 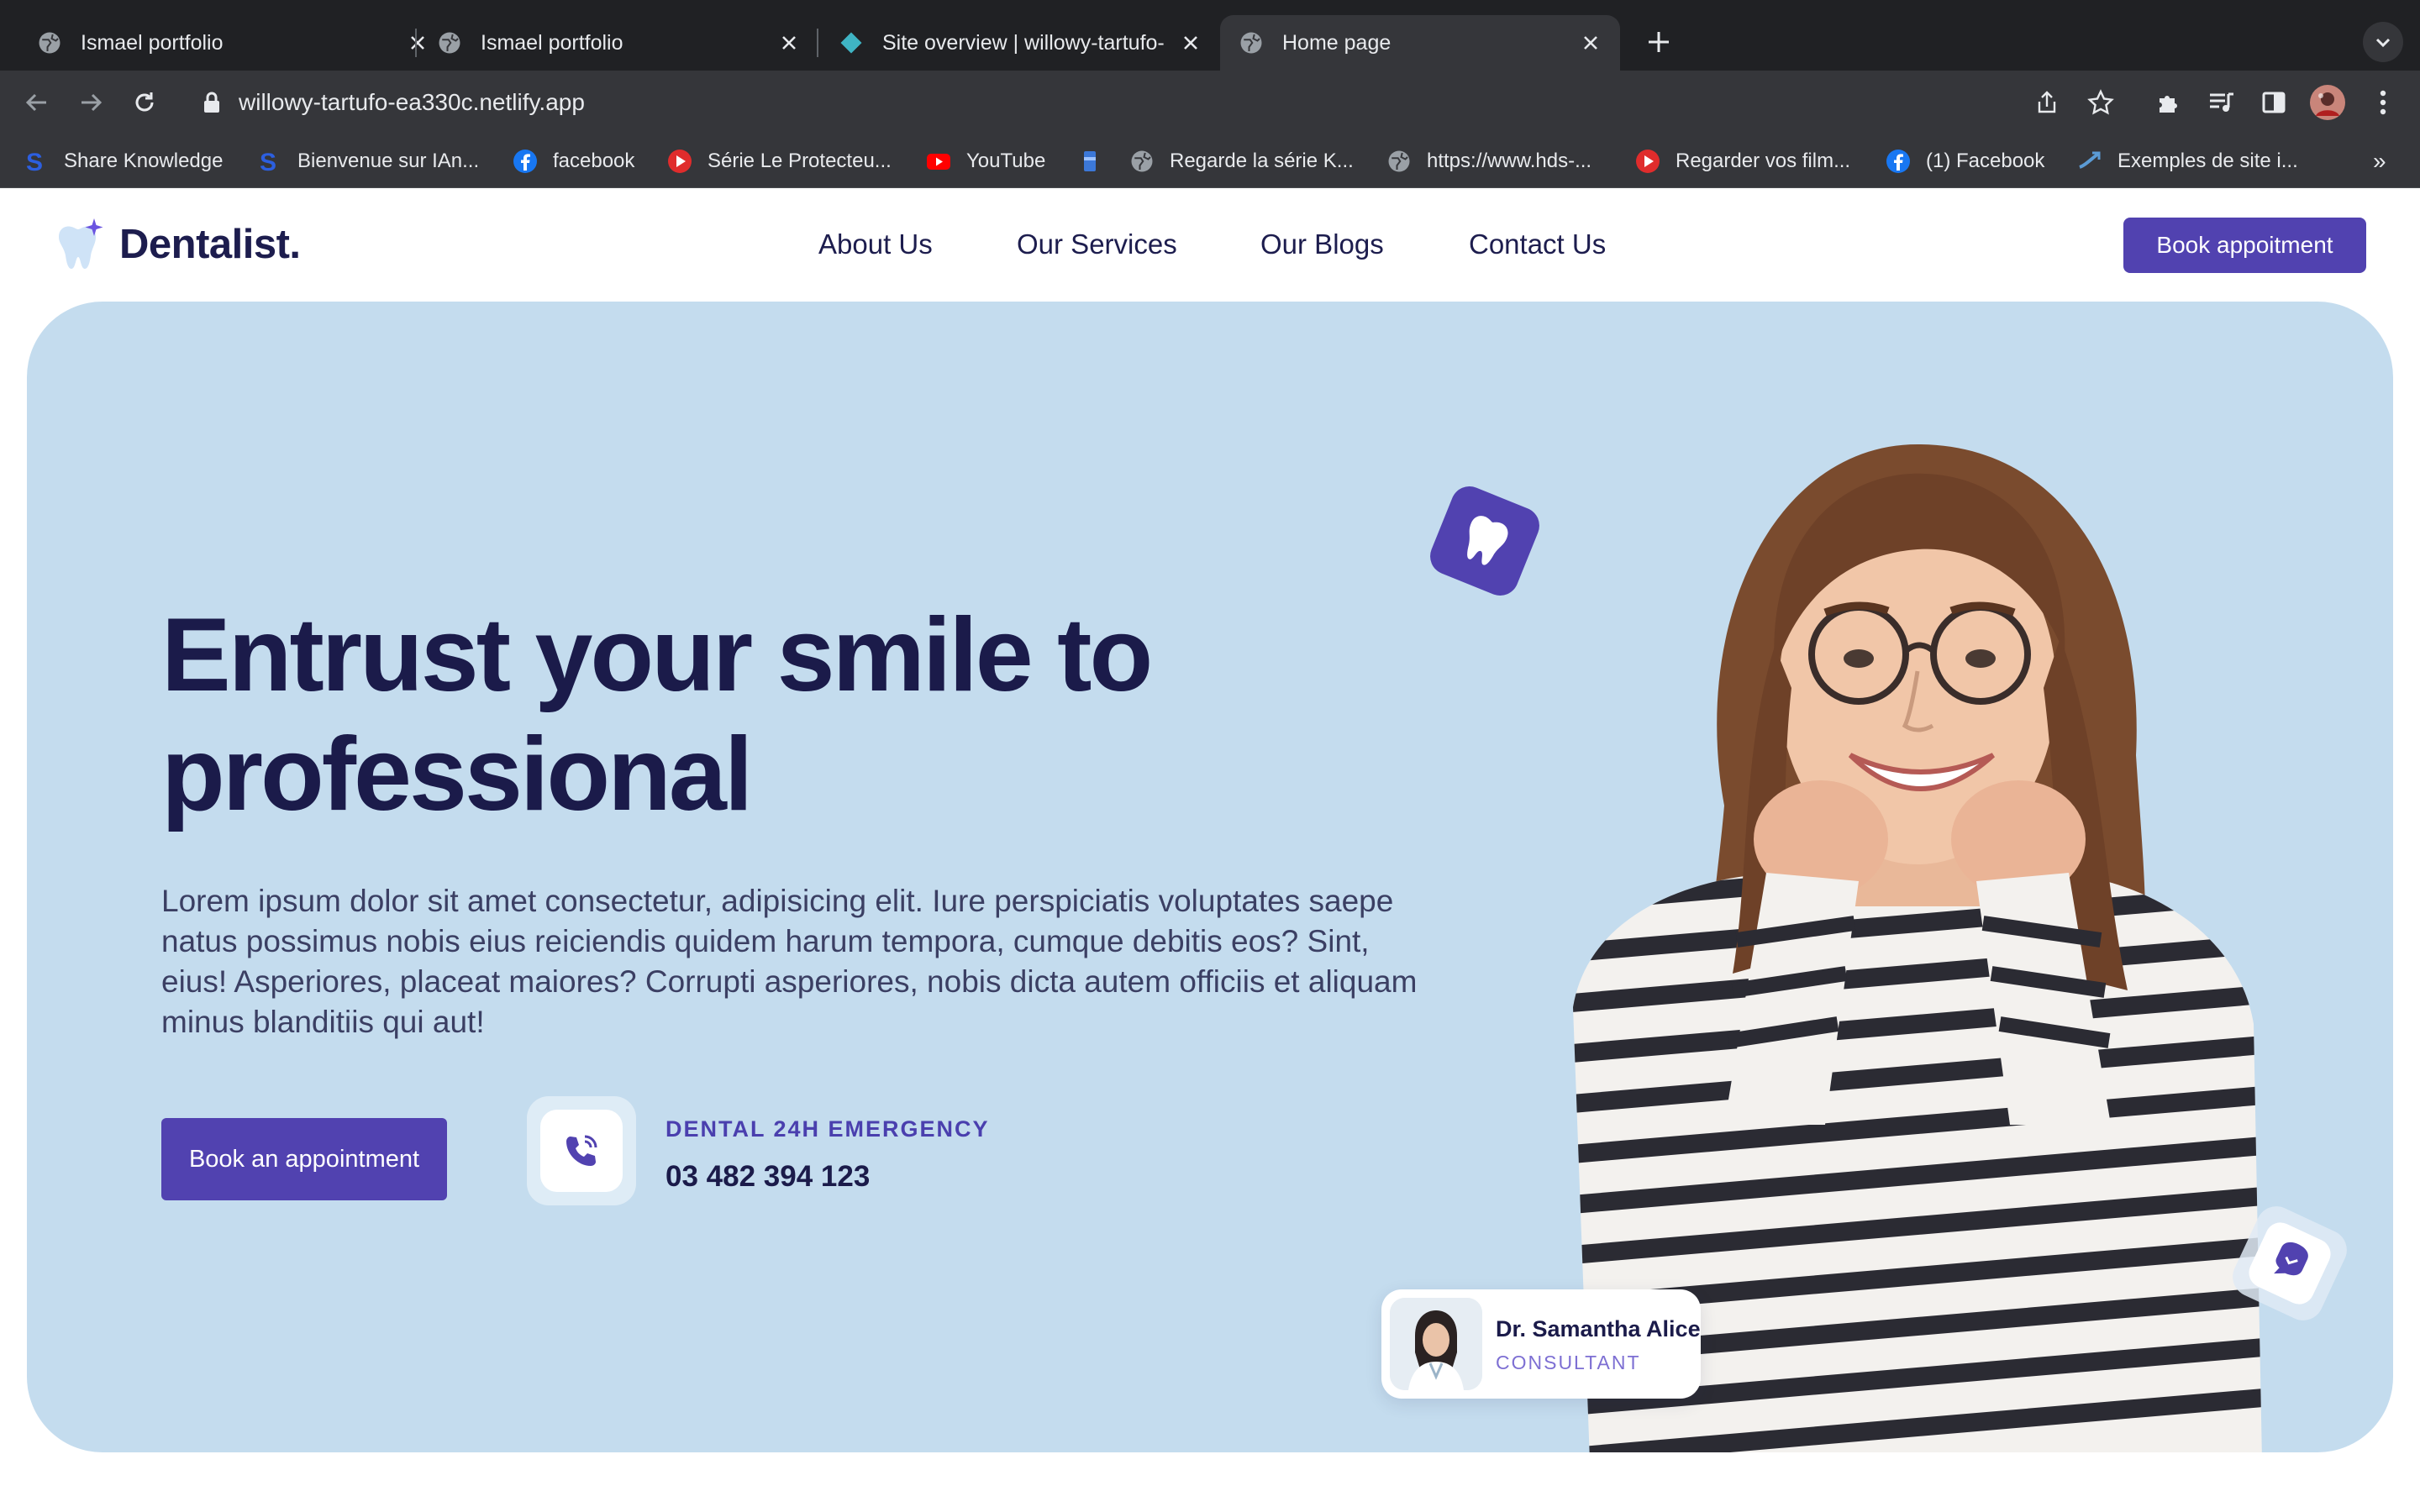 What do you see at coordinates (2244, 245) in the screenshot?
I see `book-appointment-button: Book appoitment` at bounding box center [2244, 245].